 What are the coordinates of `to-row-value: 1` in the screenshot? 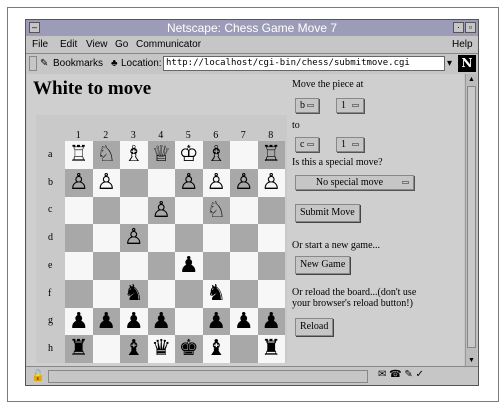 It's located at (343, 144).